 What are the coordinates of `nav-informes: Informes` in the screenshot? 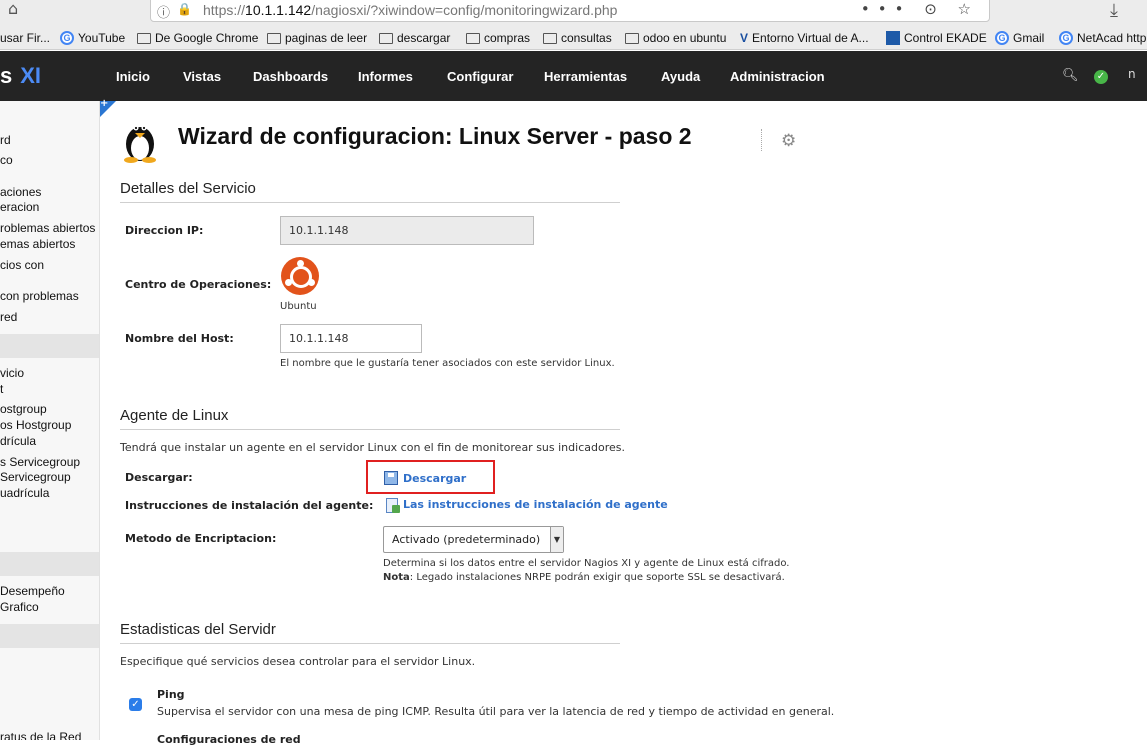 It's located at (385, 76).